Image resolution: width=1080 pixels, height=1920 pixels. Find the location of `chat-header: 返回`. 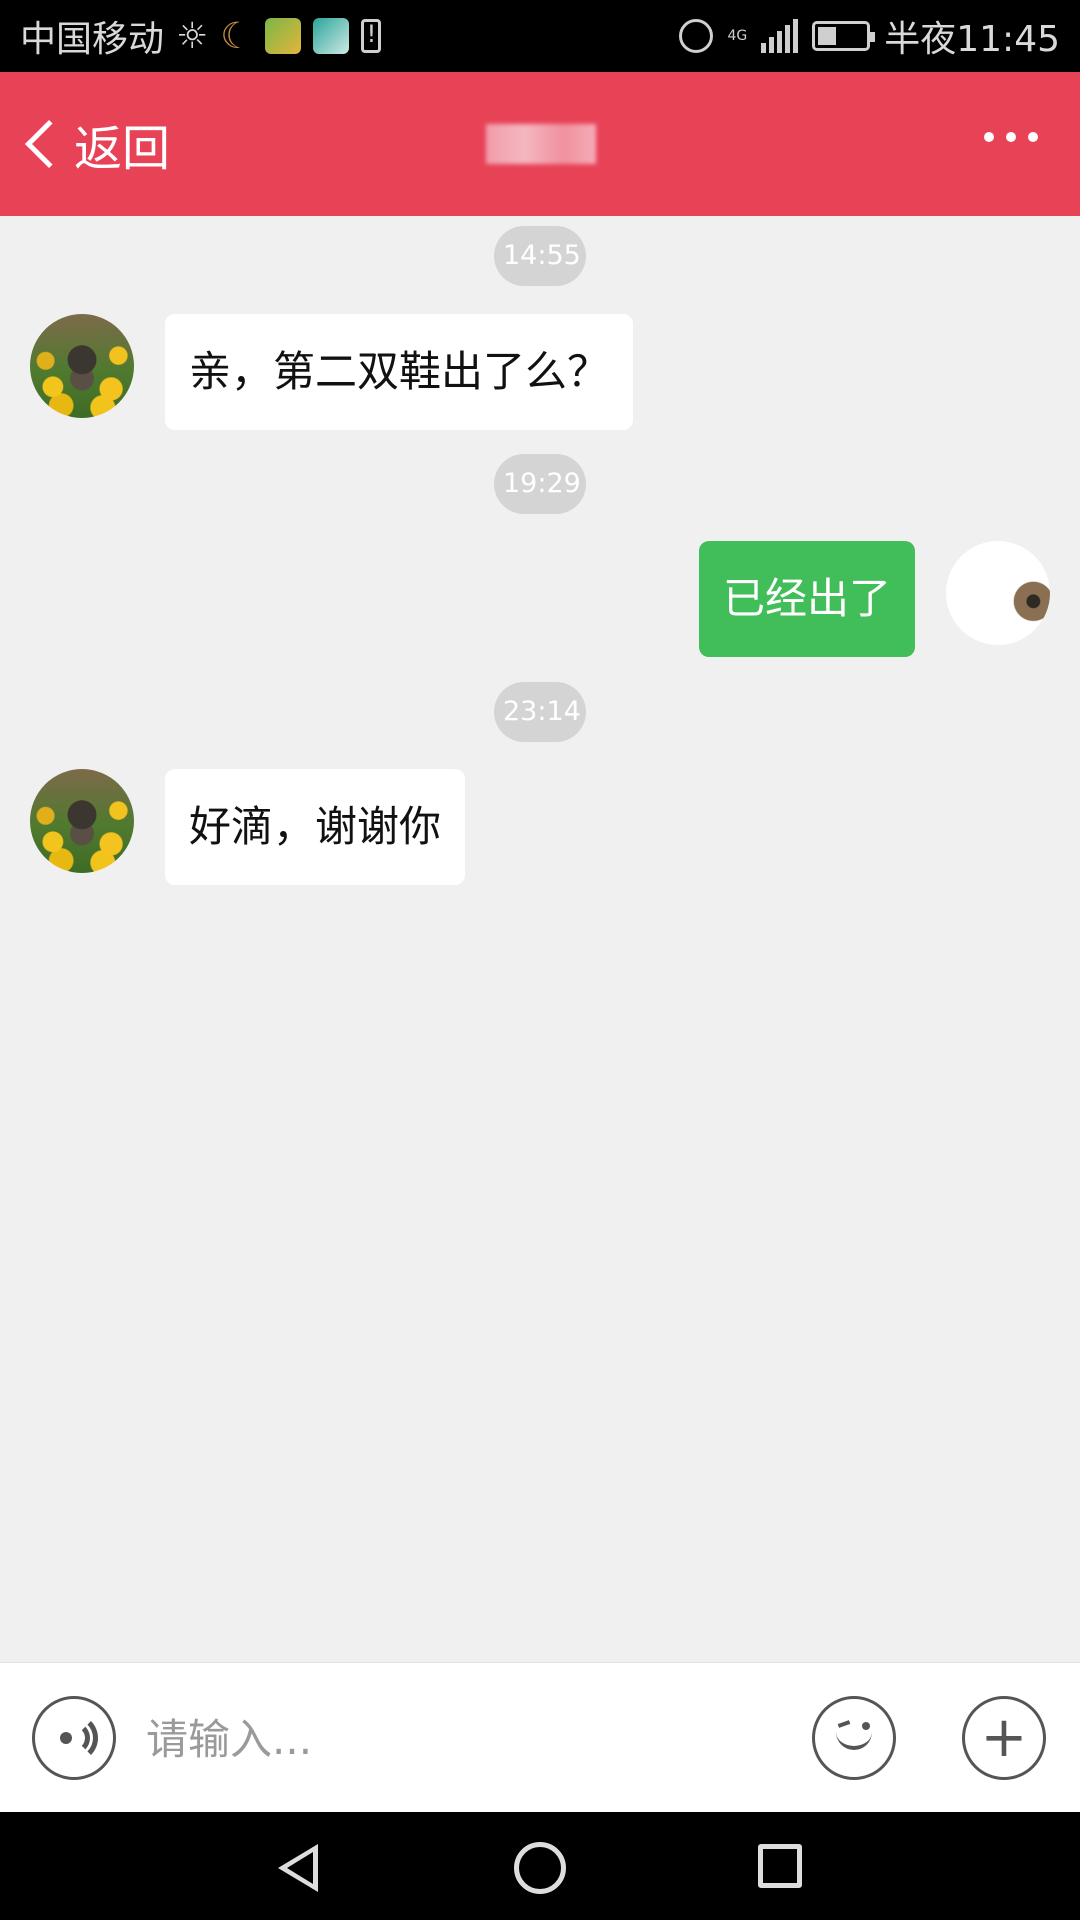

chat-header: 返回 is located at coordinates (540, 144).